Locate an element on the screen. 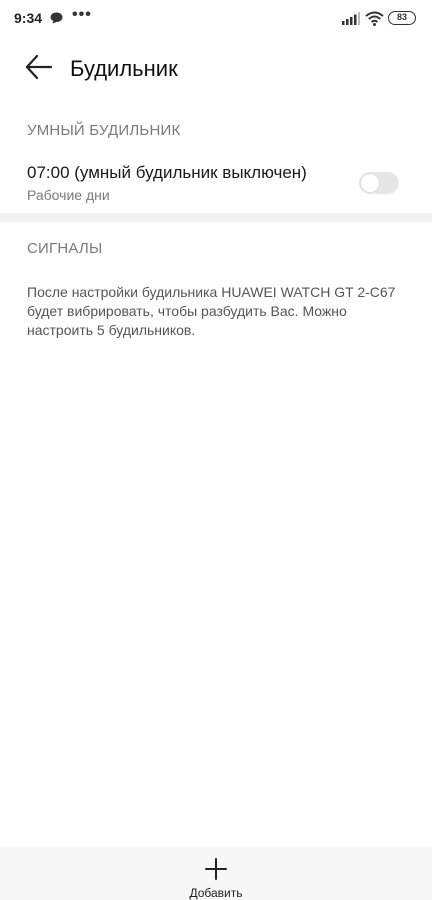 The image size is (432, 900). add-alarm-button: Добавить is located at coordinates (216, 876).